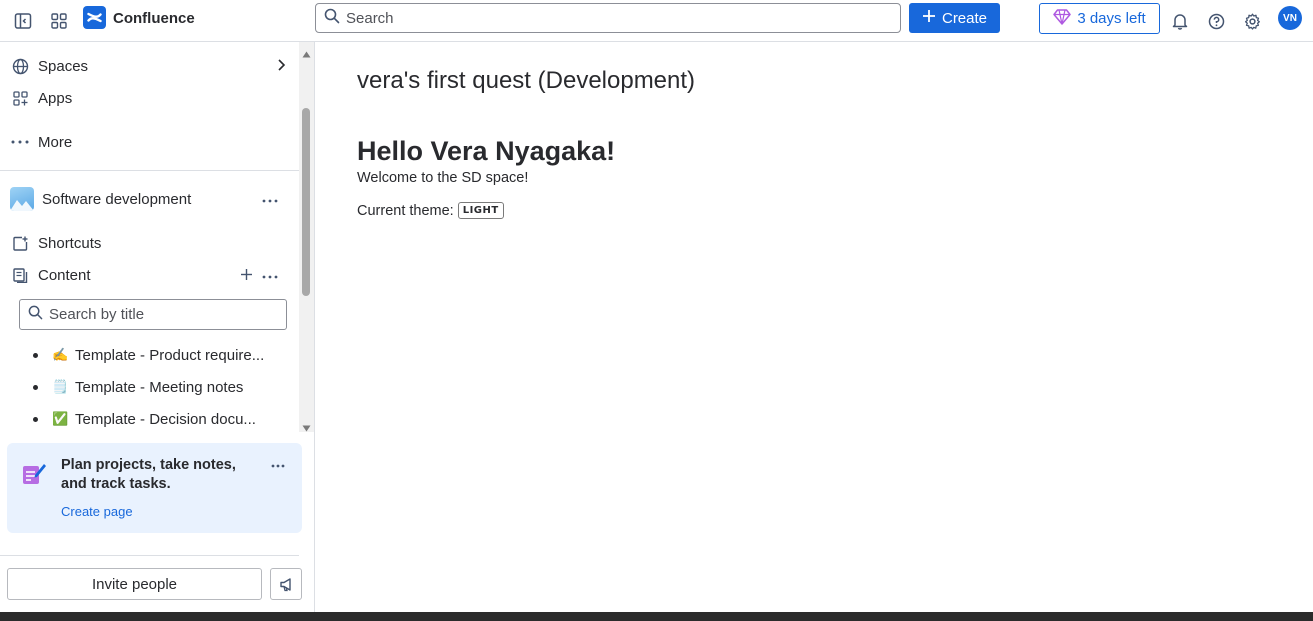 This screenshot has width=1313, height=621. I want to click on chevron-right-icon, so click(281, 67).